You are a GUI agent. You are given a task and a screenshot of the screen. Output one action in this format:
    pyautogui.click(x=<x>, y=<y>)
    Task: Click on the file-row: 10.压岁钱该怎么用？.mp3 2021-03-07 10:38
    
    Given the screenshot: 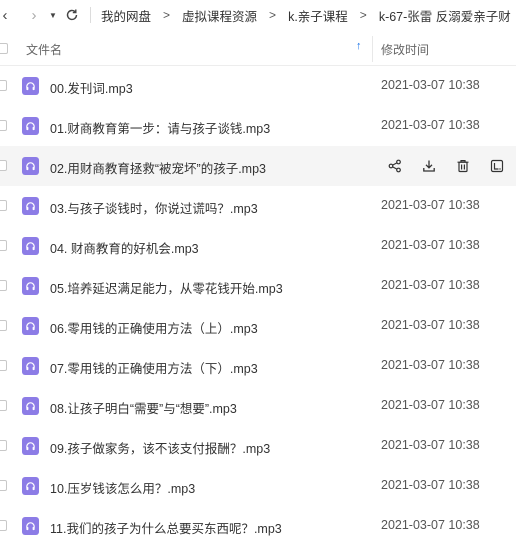 What is the action you would take?
    pyautogui.click(x=258, y=486)
    